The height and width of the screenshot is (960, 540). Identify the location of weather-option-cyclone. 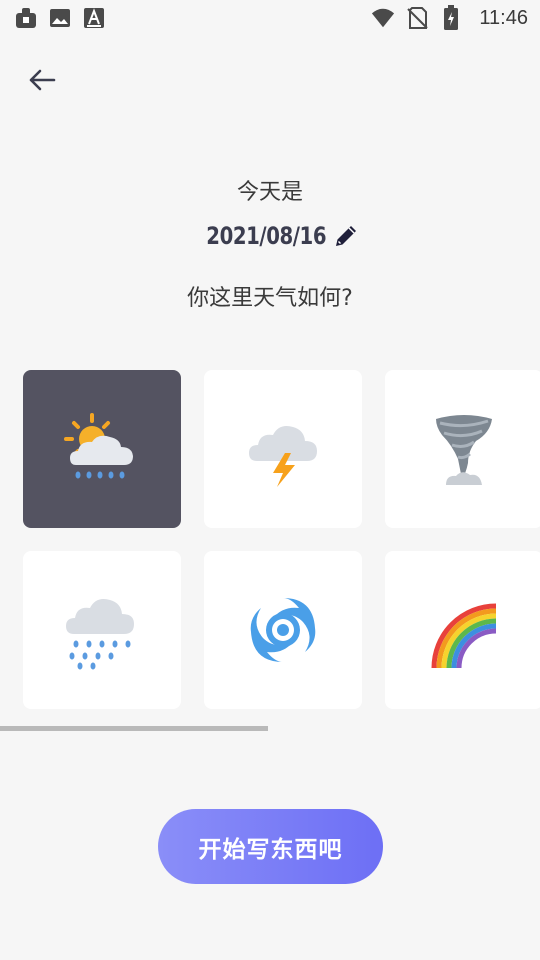
(283, 630).